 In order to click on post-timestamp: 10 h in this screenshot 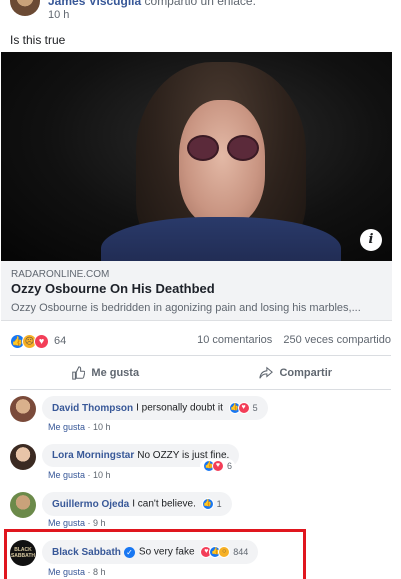, I will do `click(58, 15)`.